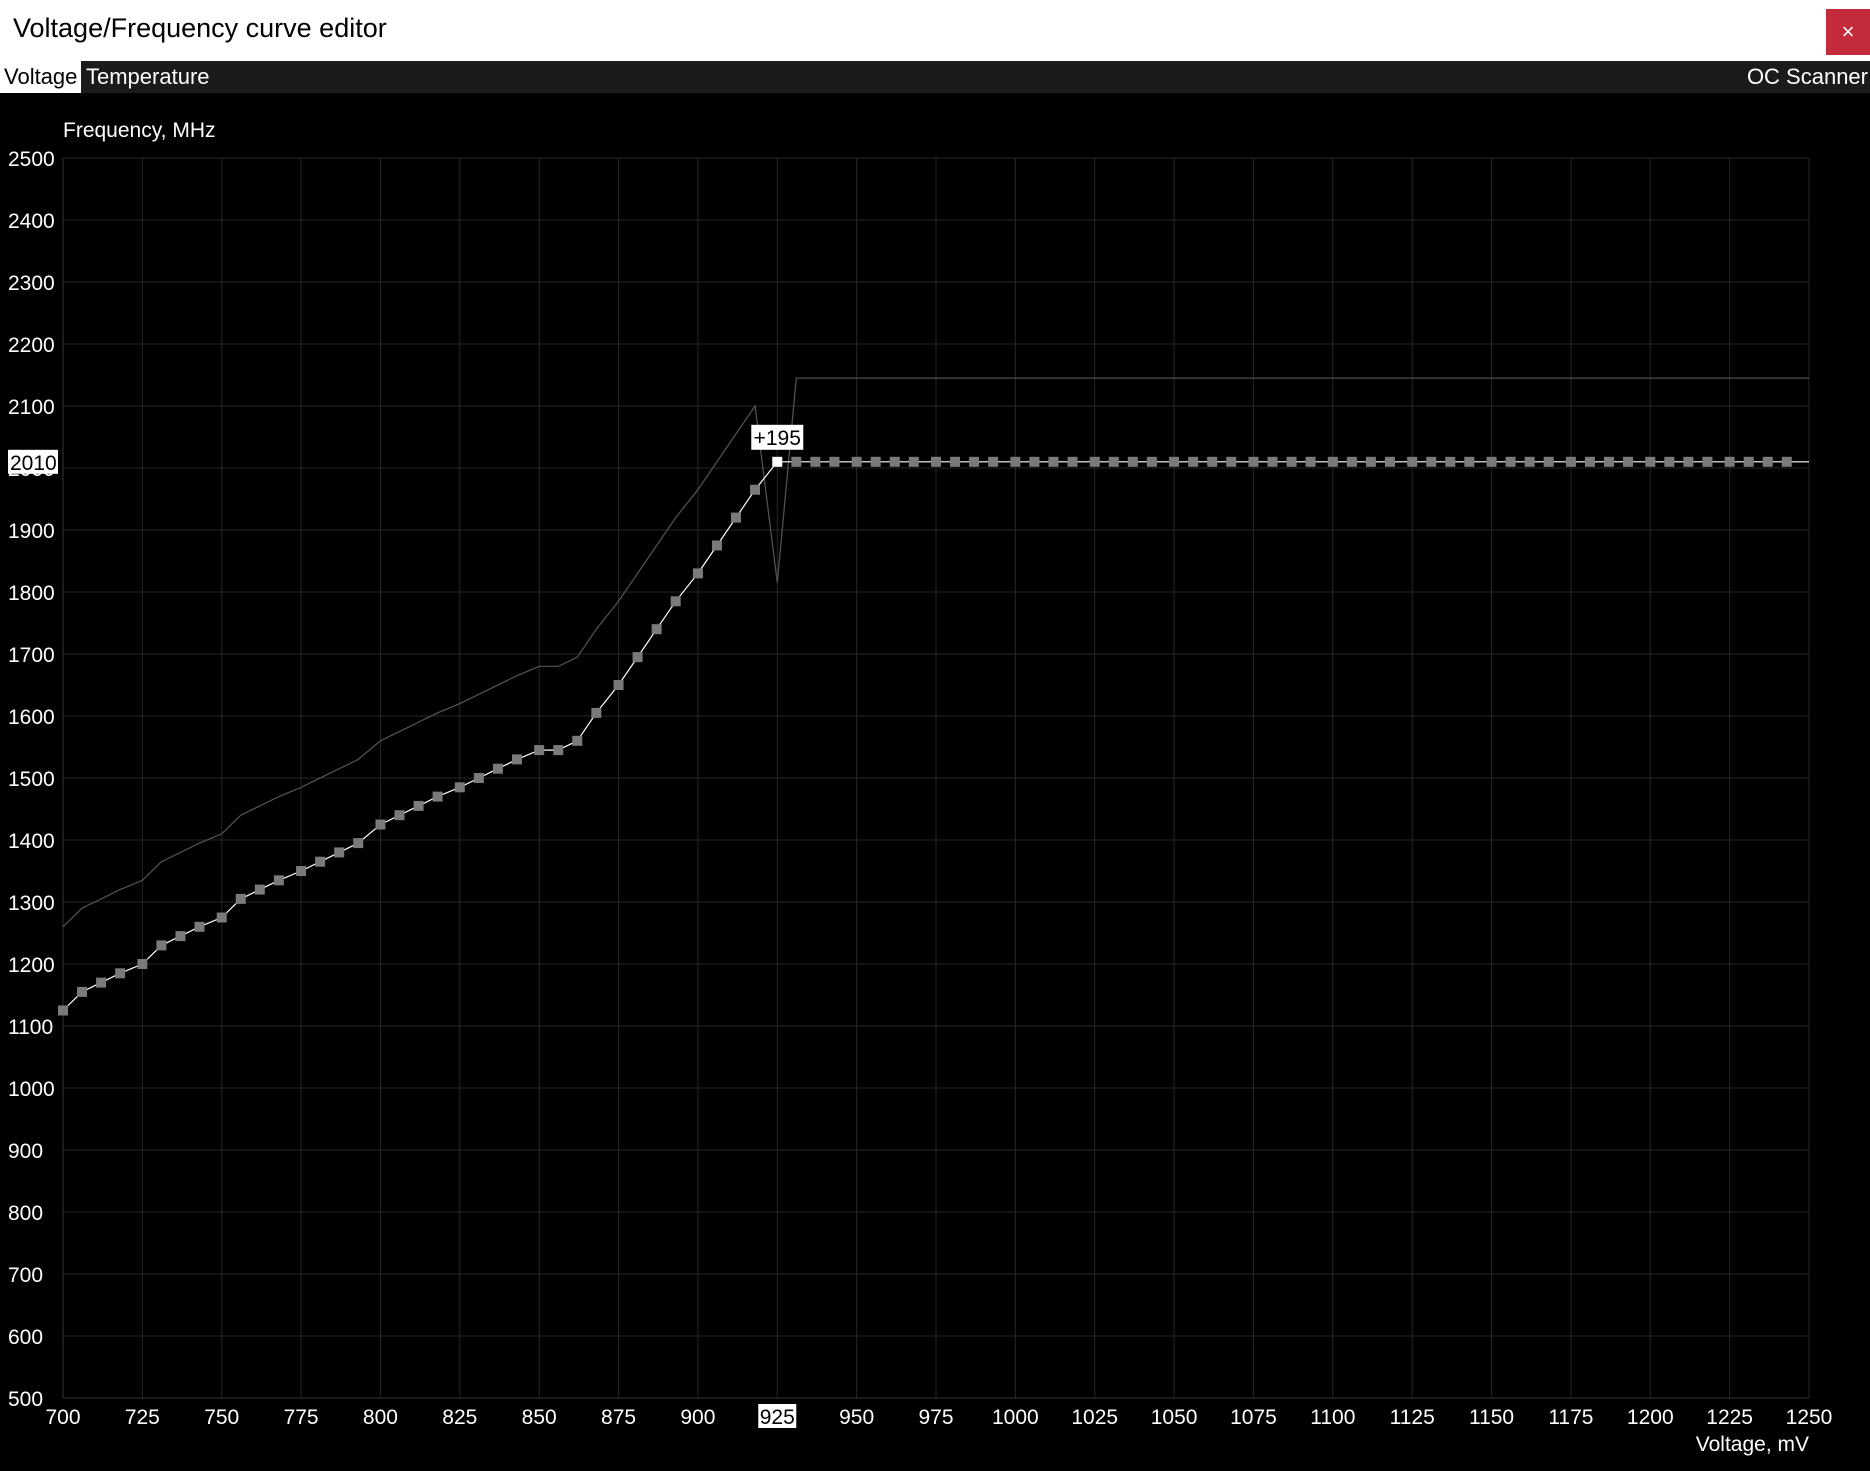  What do you see at coordinates (31, 903) in the screenshot?
I see `y-tick-label: 1300` at bounding box center [31, 903].